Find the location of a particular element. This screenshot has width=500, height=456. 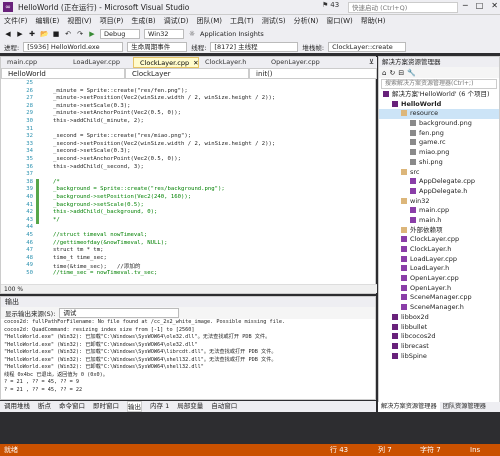

tree-item: shi.png is located at coordinates (439, 163).